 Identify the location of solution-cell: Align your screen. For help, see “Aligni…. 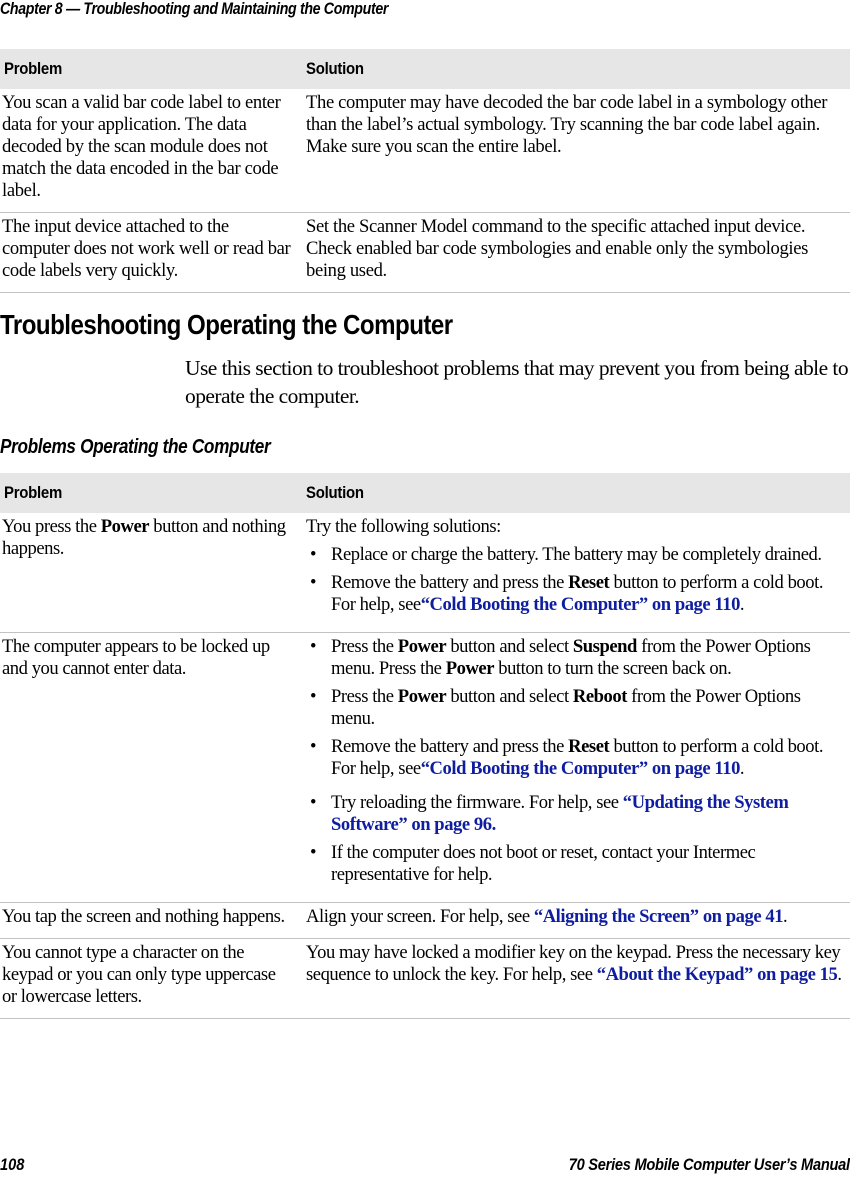
(575, 920).